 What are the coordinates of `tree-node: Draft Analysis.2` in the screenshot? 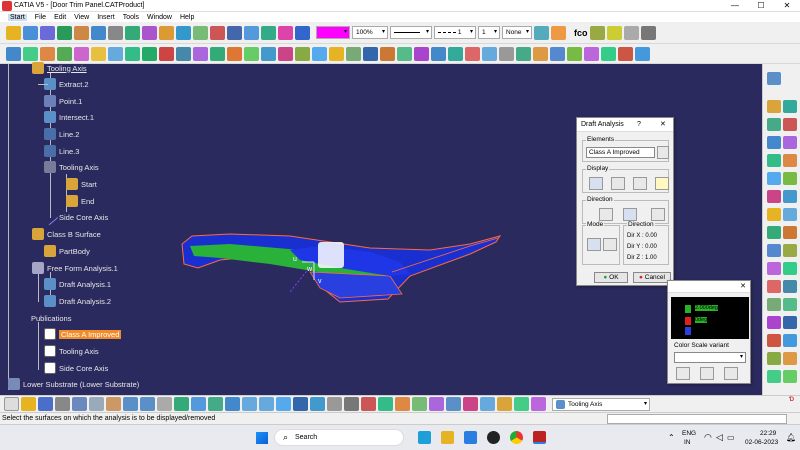 It's located at (77, 301).